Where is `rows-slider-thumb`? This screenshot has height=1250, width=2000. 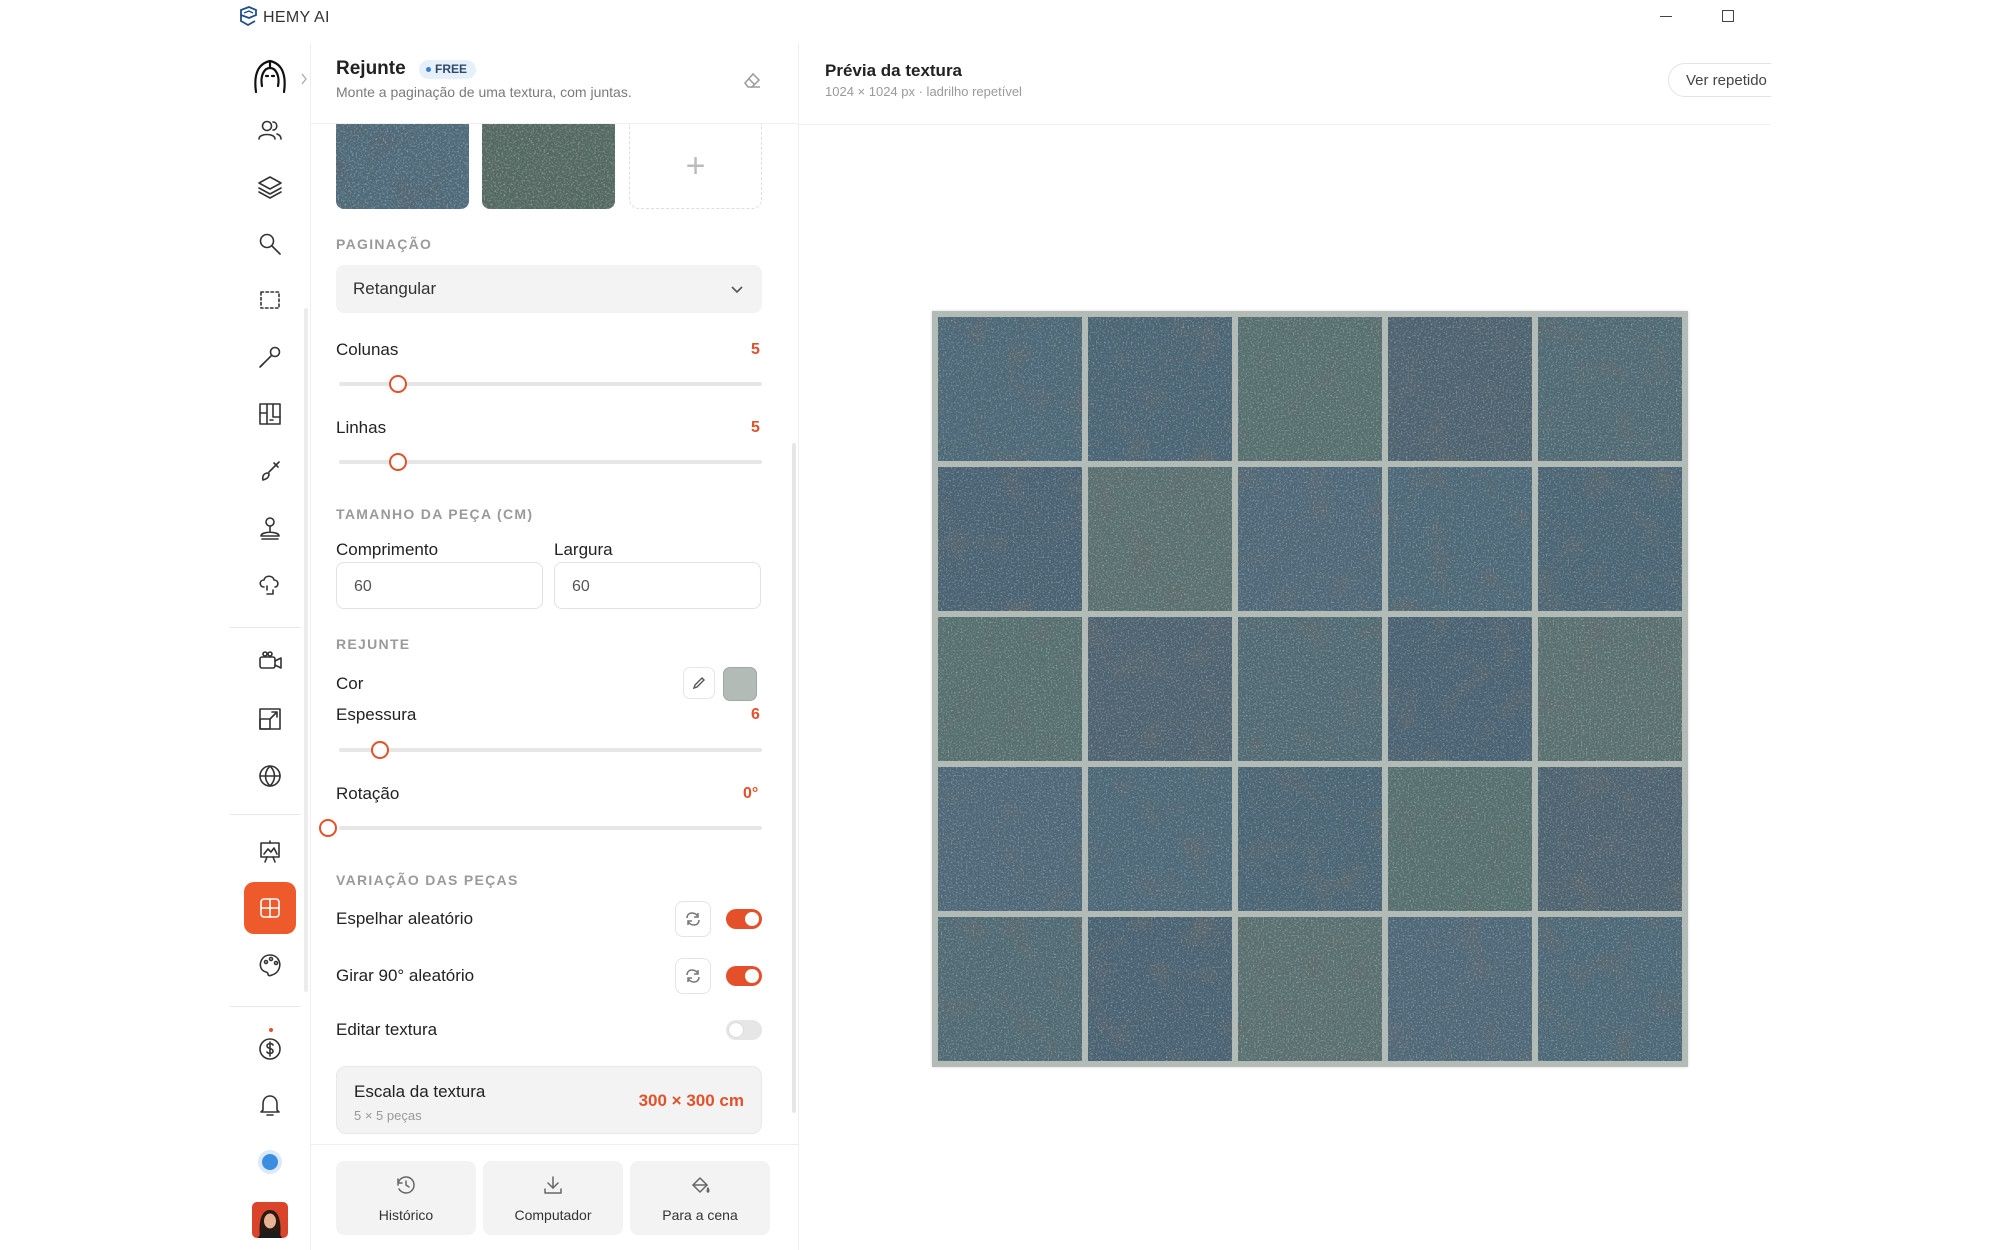
rows-slider-thumb is located at coordinates (398, 462).